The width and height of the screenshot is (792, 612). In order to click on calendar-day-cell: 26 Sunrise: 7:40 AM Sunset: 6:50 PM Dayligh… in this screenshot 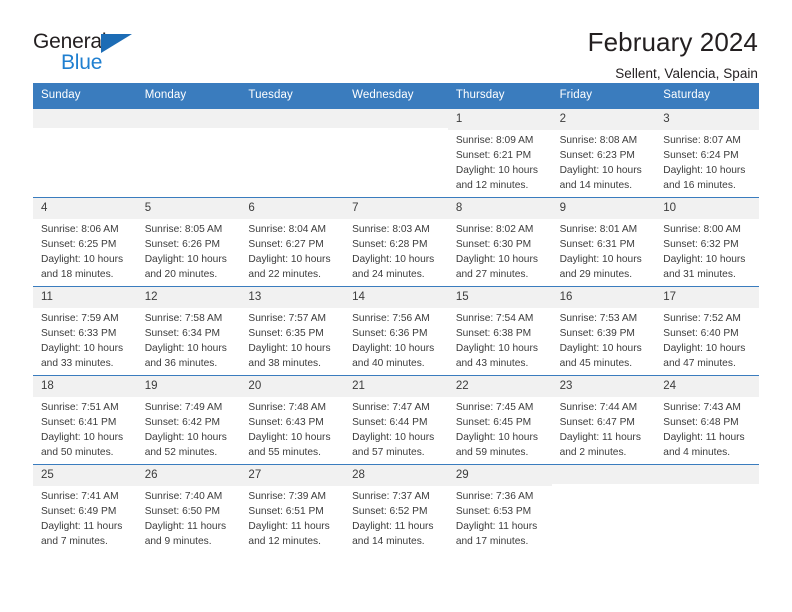, I will do `click(188, 508)`.